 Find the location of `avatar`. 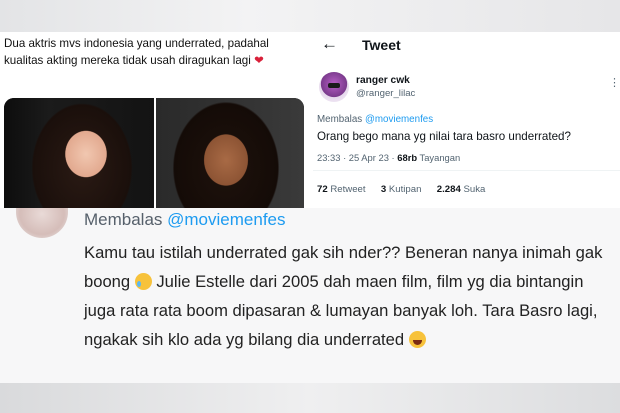

avatar is located at coordinates (334, 87).